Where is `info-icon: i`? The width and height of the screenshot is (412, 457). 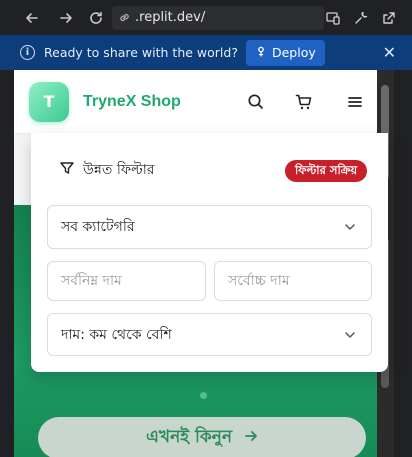 info-icon: i is located at coordinates (27, 52).